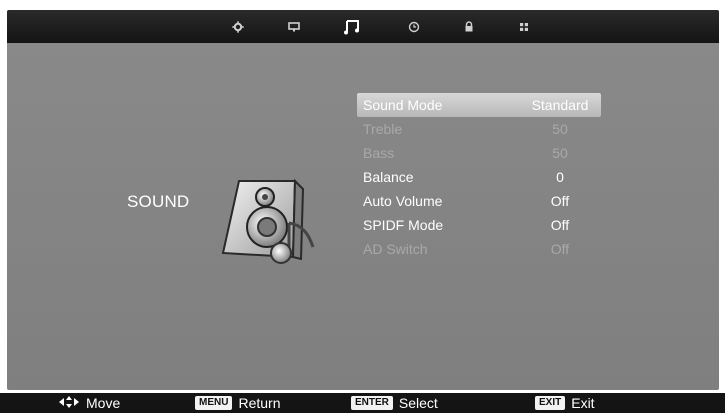  I want to click on menu-item-label: Balance, so click(388, 177).